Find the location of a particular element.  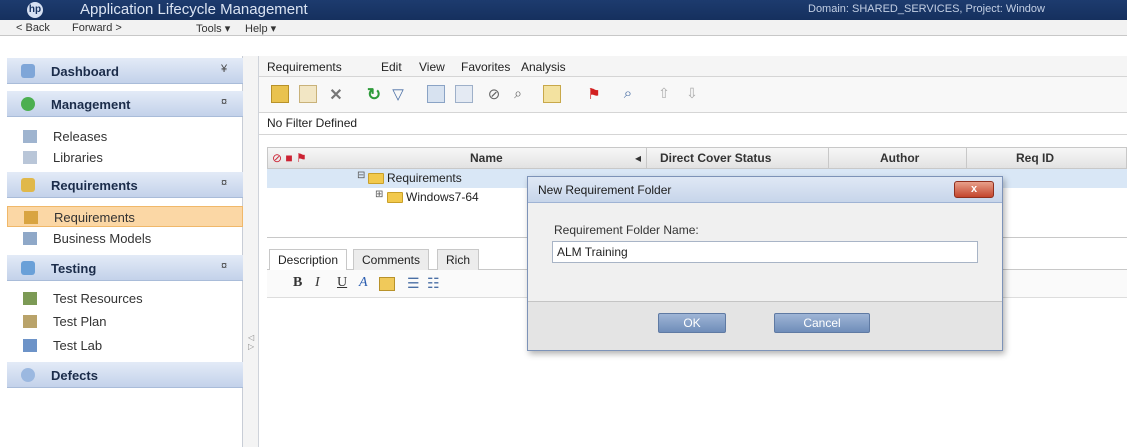

requirements-icon is located at coordinates (31, 217).